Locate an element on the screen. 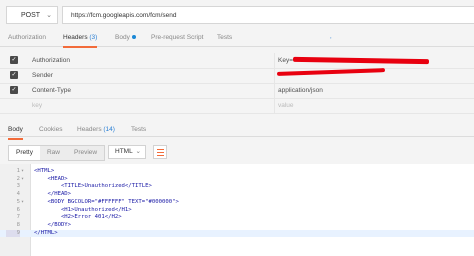 The width and height of the screenshot is (474, 256). line-number: 1 is located at coordinates (18, 171).